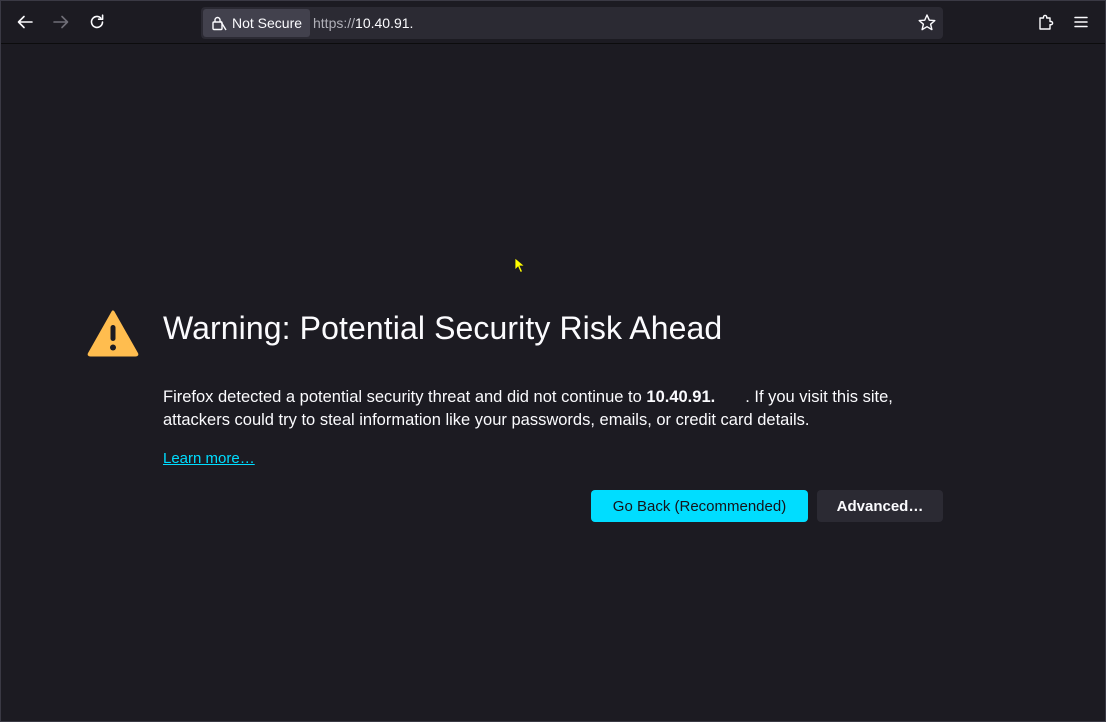 The height and width of the screenshot is (722, 1106). Describe the element at coordinates (927, 23) in the screenshot. I see `star-icon` at that location.